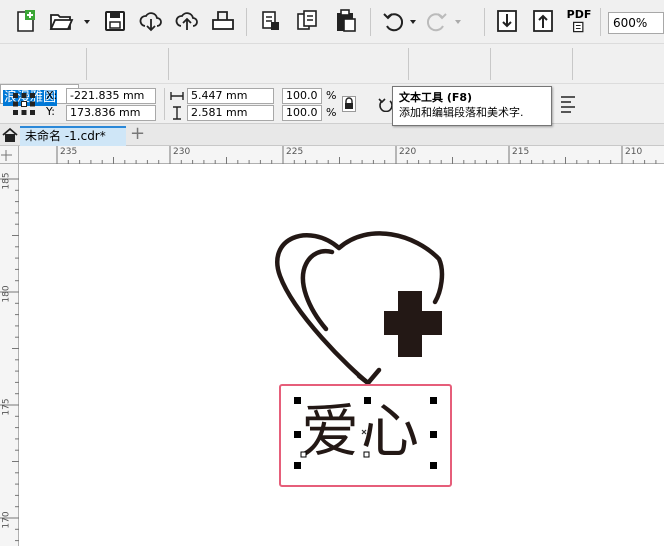 The image size is (664, 546). I want to click on publish-pdf-button: PDF, so click(579, 21).